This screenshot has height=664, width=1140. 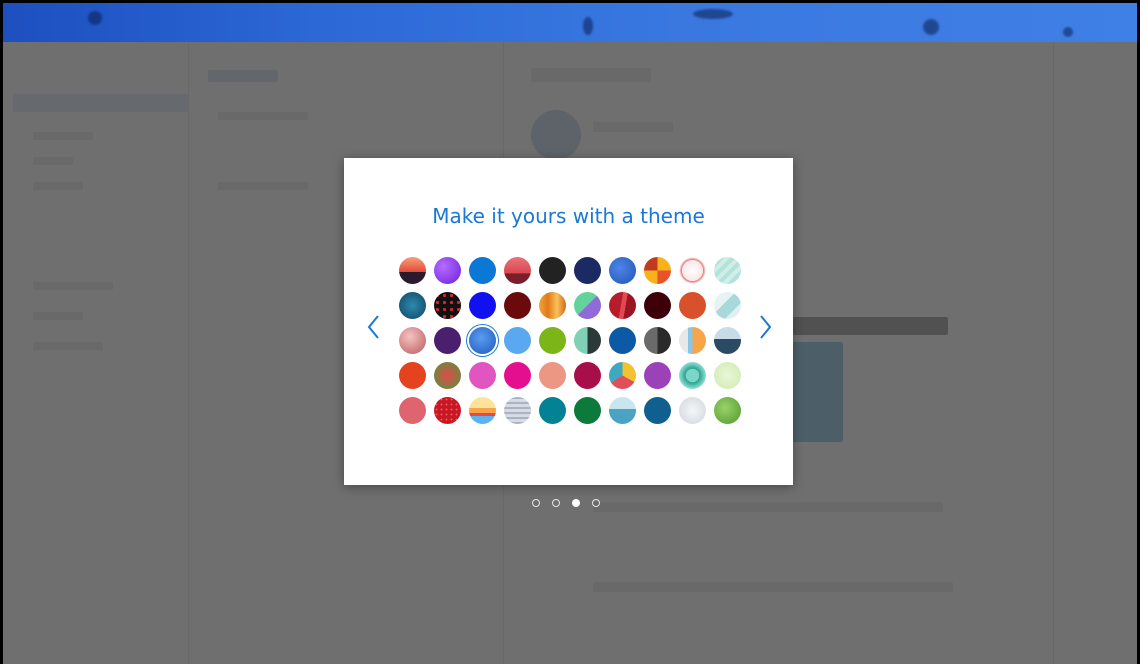 I want to click on theme-swatch-gray-split, so click(x=657, y=340).